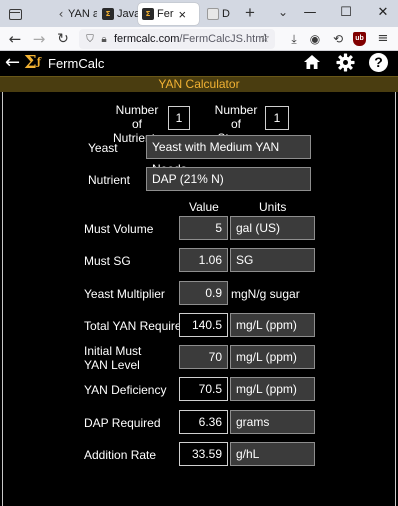 This screenshot has width=398, height=506. What do you see at coordinates (338, 39) in the screenshot?
I see `history-icon: ⟲` at bounding box center [338, 39].